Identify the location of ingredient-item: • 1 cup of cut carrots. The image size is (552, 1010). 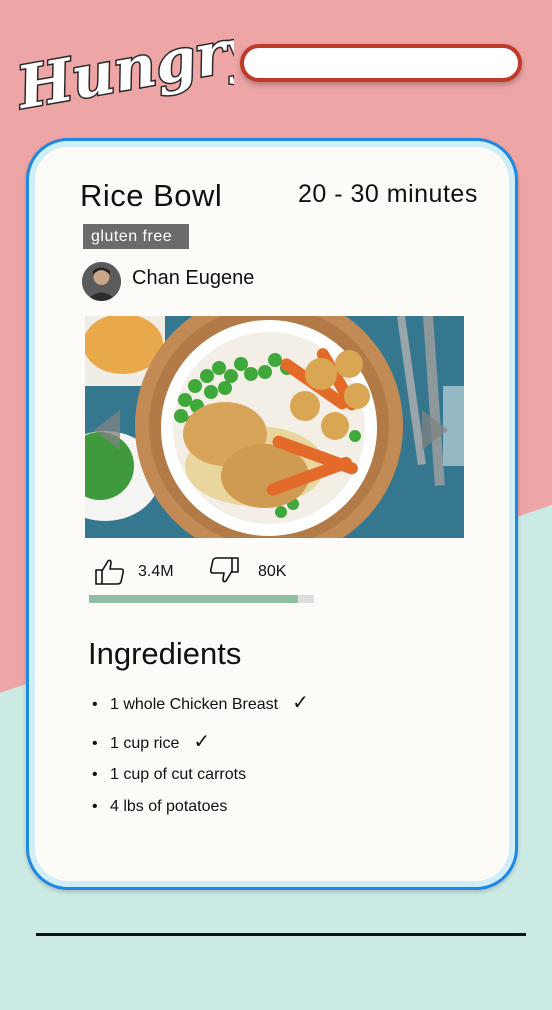
(169, 775).